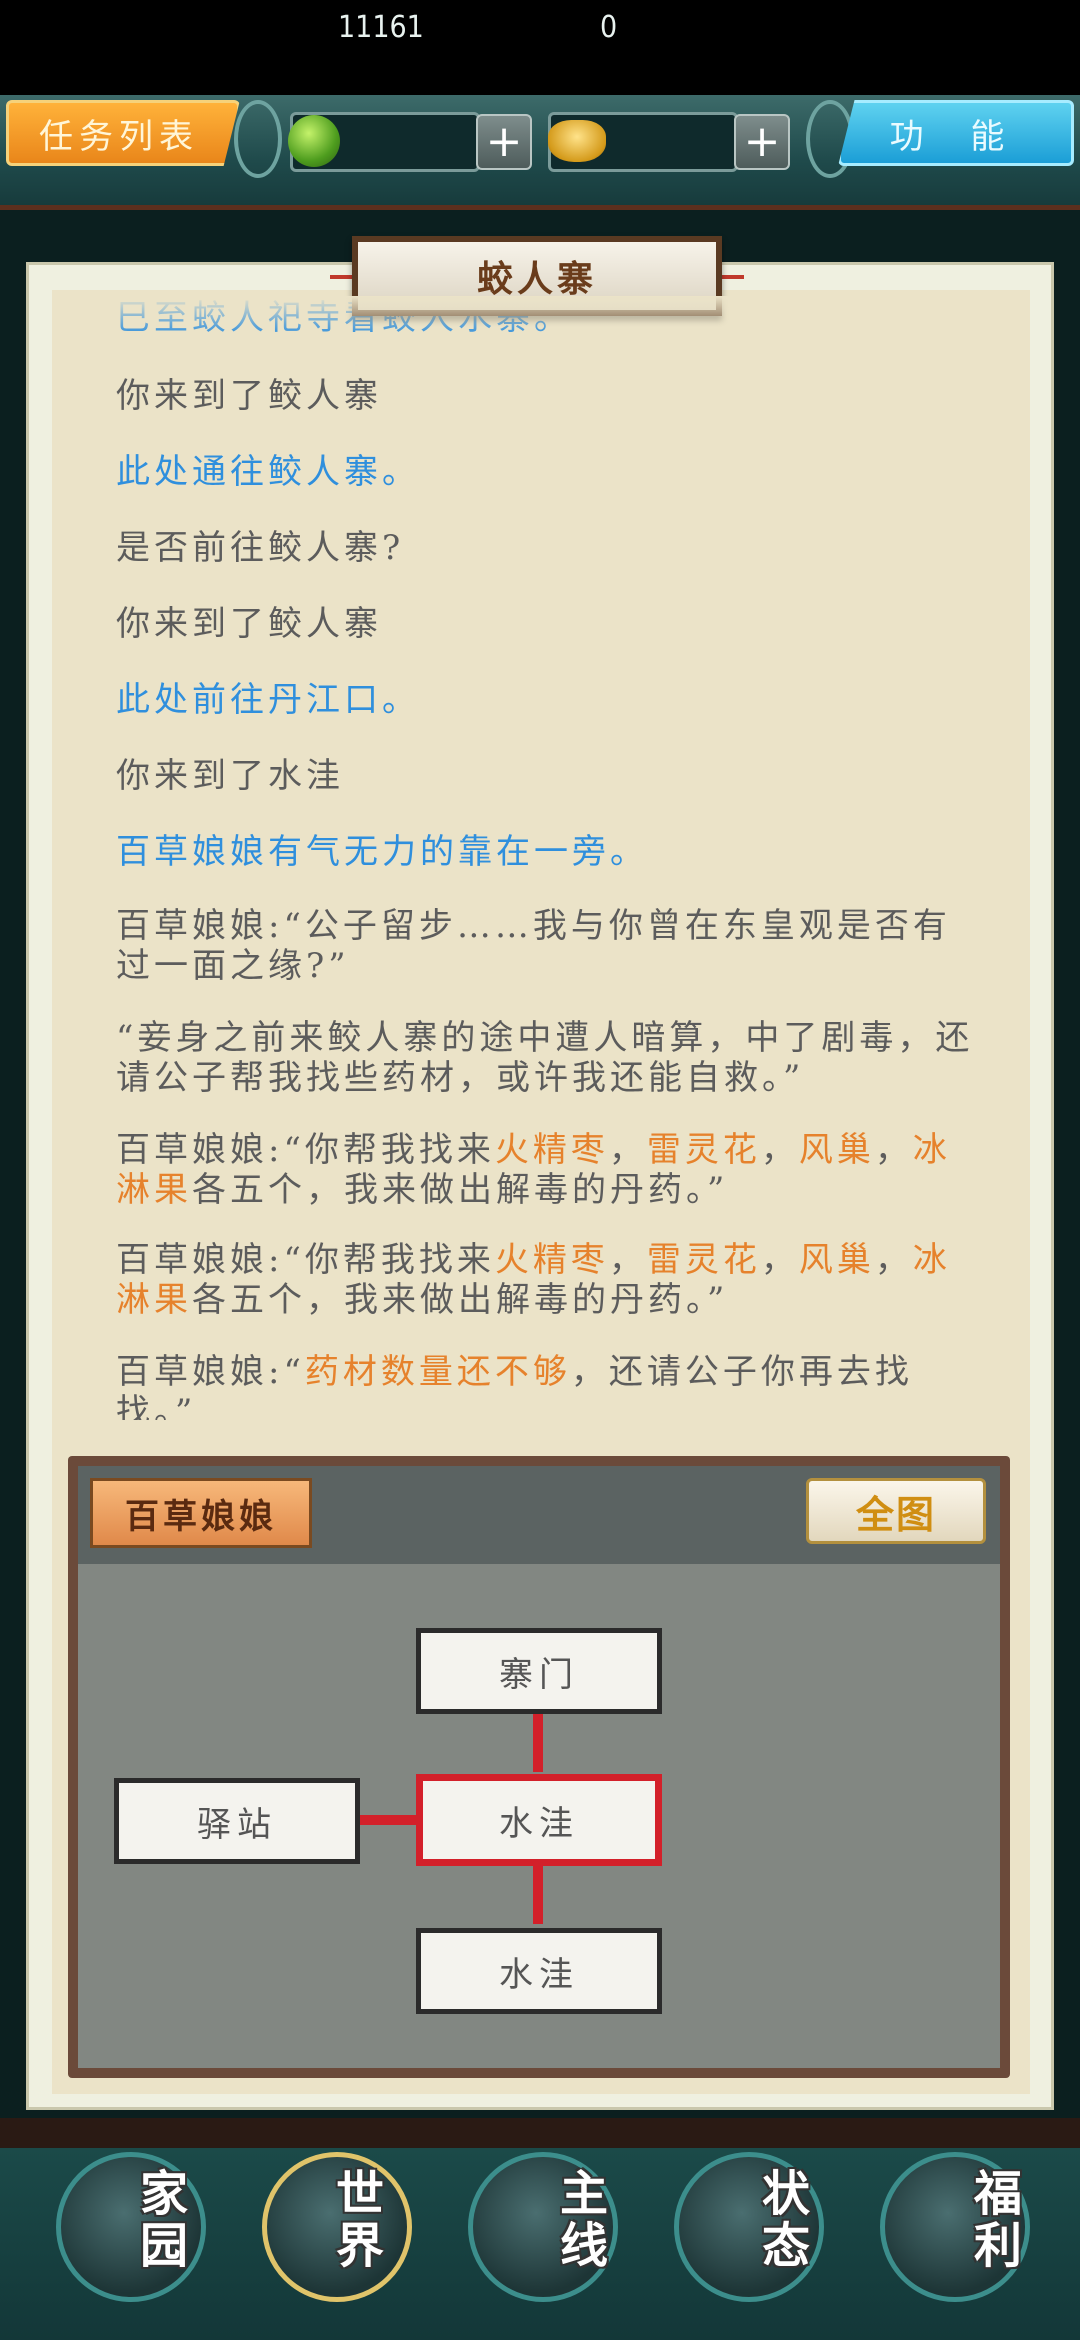 This screenshot has height=2340, width=1080. What do you see at coordinates (268, 700) in the screenshot?
I see `log-text: 此处前往丹江口。` at bounding box center [268, 700].